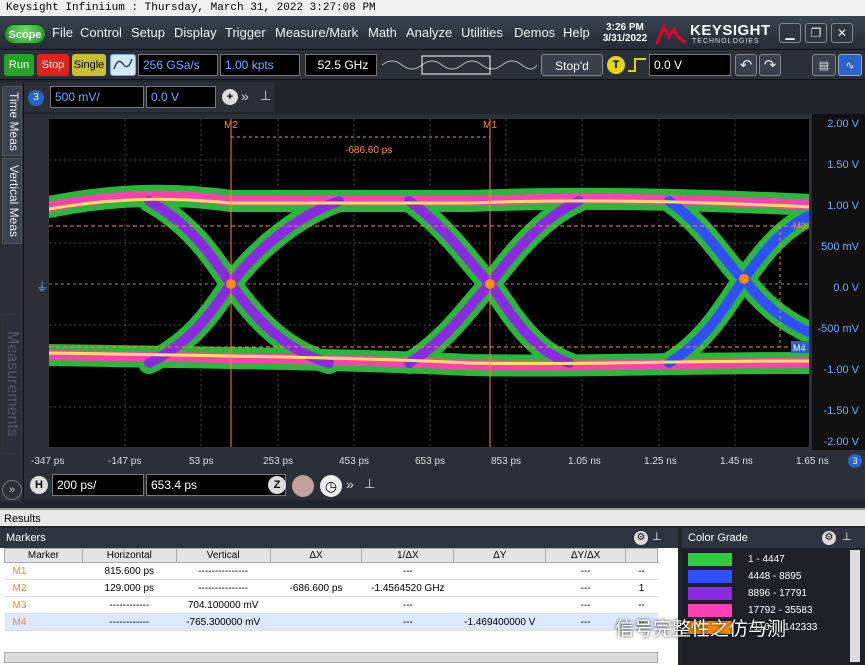 This screenshot has width=865, height=665. Describe the element at coordinates (824, 65) in the screenshot. I see `layout-icon: ▤` at that location.